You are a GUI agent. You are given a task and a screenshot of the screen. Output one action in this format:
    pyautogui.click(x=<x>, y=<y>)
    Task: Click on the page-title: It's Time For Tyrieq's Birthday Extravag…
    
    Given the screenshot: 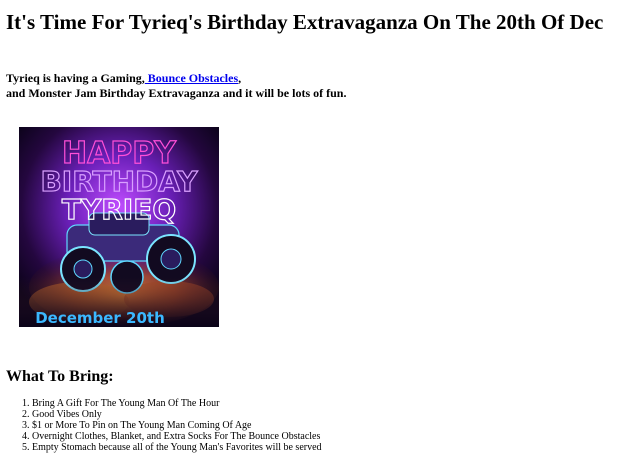 What is the action you would take?
    pyautogui.click(x=305, y=22)
    